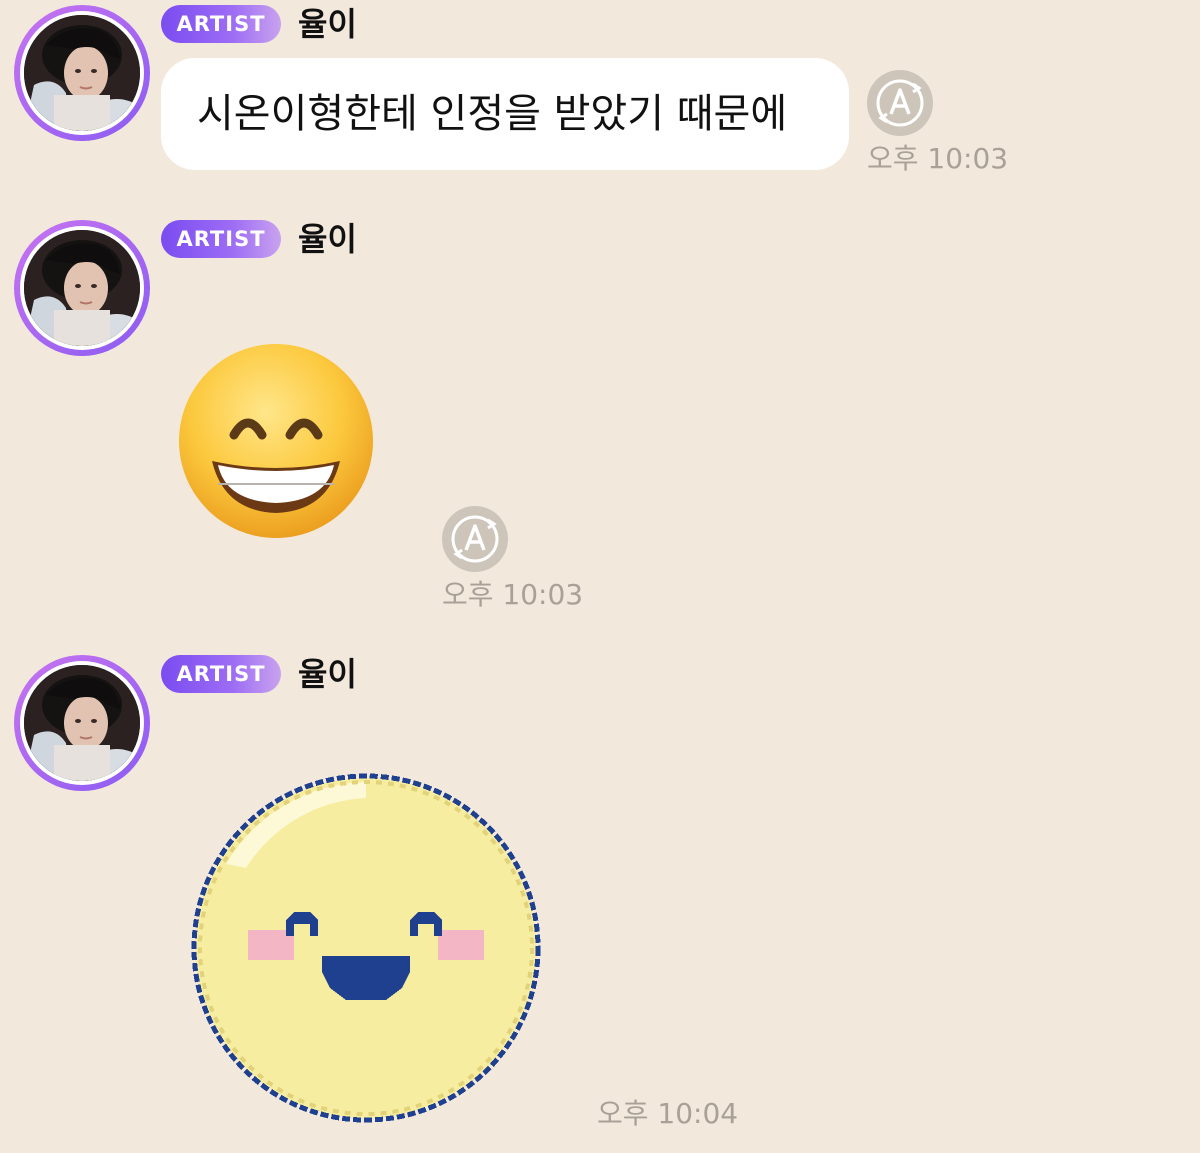 This screenshot has width=1200, height=1153. Describe the element at coordinates (505, 114) in the screenshot. I see `message-bubble: 시온이형한테 인정을 받았기 때문에` at that location.